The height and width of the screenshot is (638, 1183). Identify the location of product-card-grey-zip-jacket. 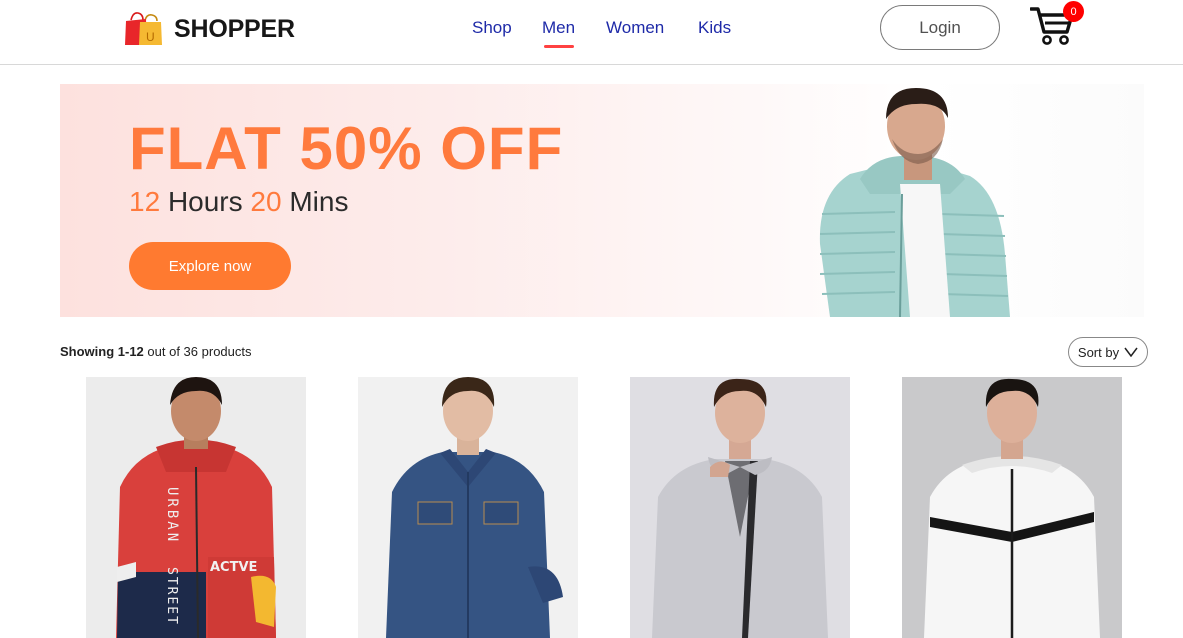
(740, 507).